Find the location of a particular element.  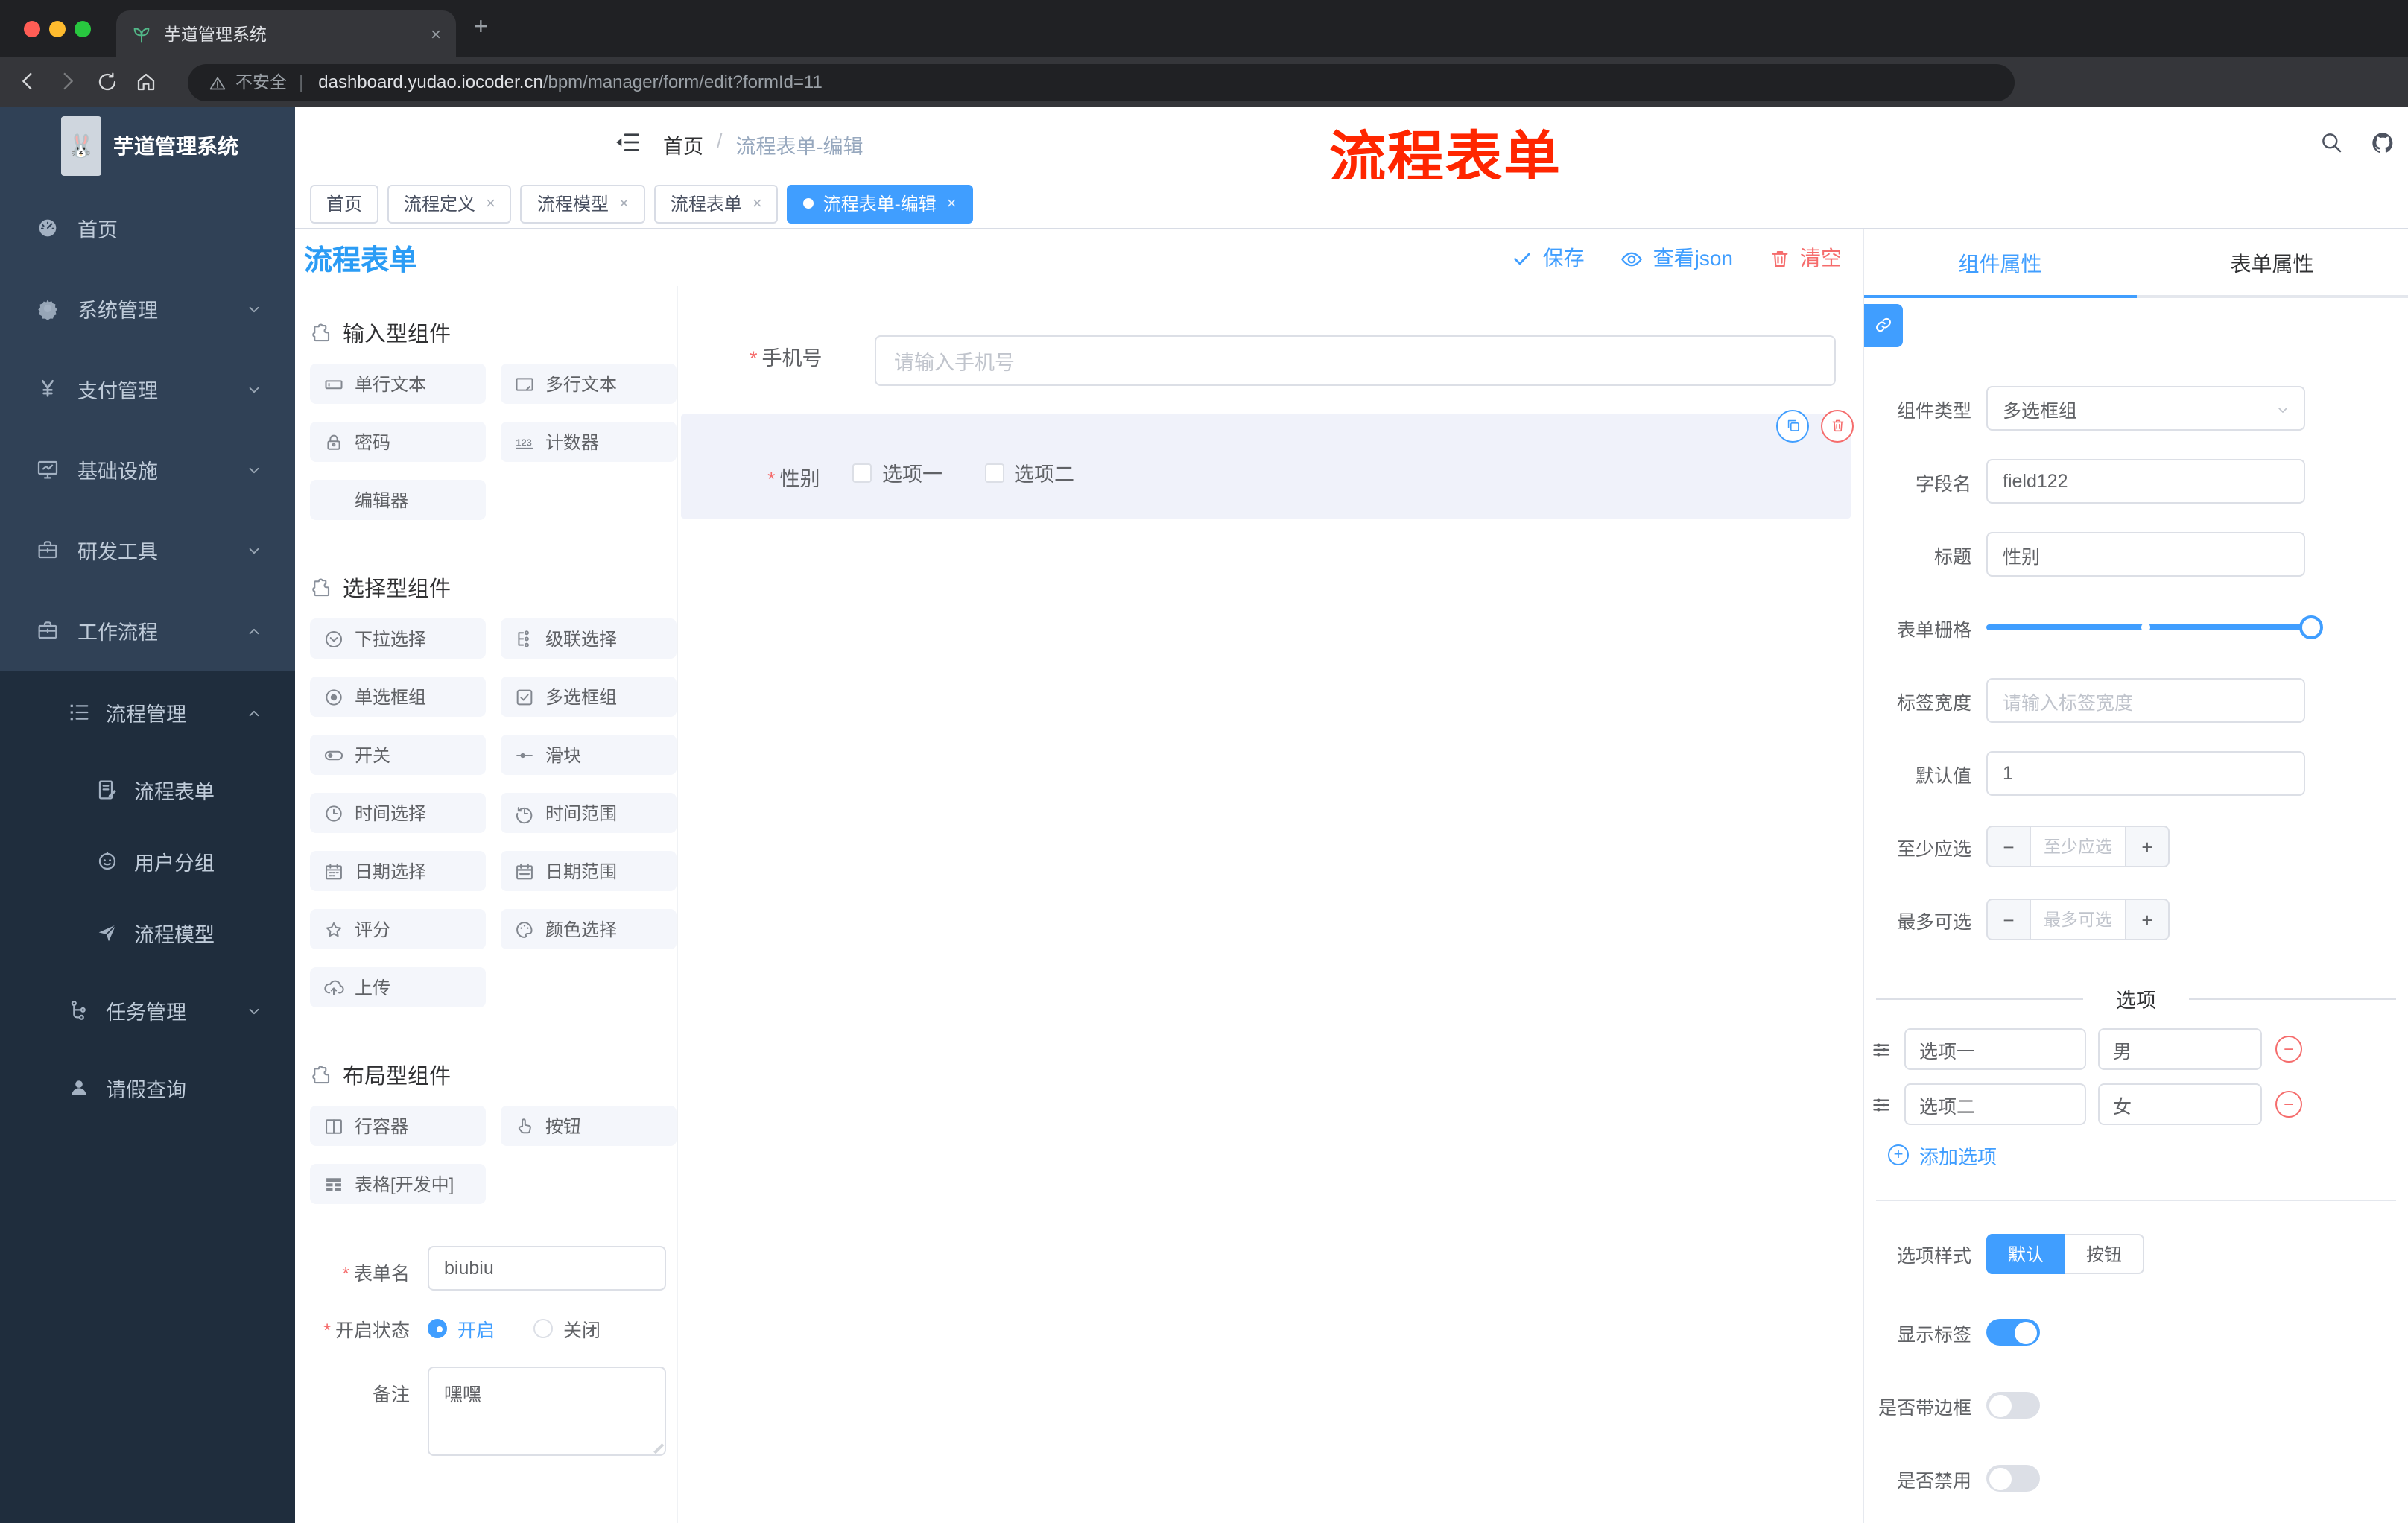

palette-item-密码: 密码 is located at coordinates (398, 442).